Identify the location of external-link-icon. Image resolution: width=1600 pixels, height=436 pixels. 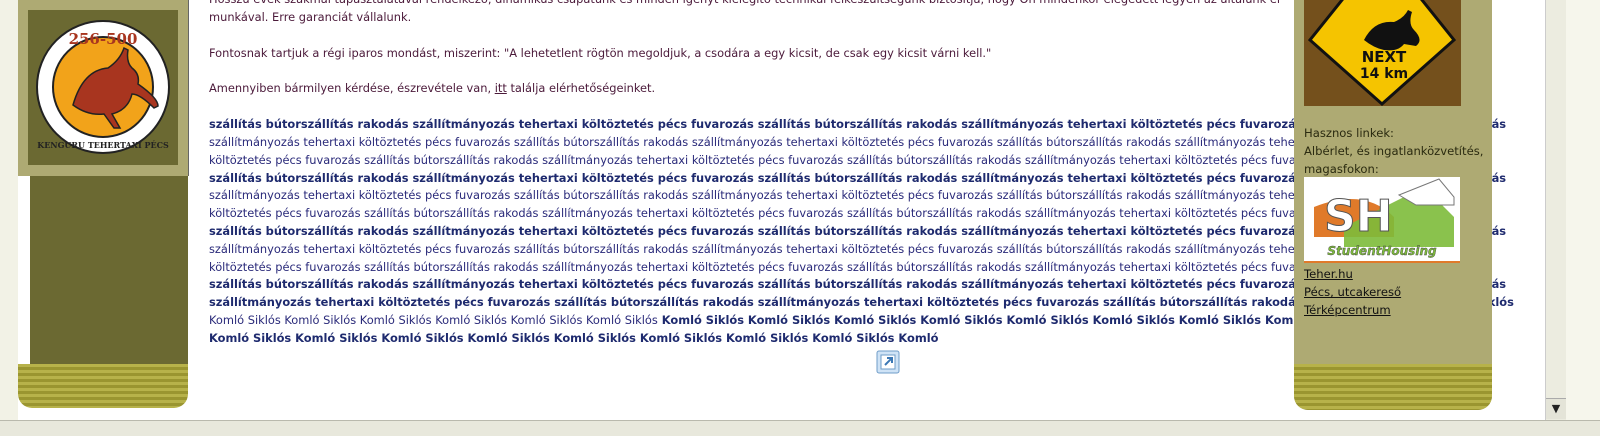
(888, 362).